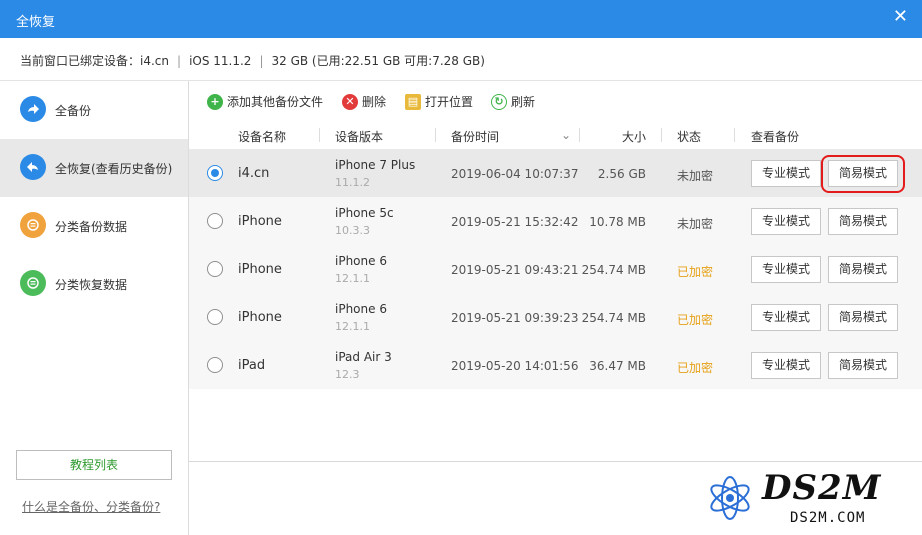 The image size is (922, 535). I want to click on device-ios-version: 11.1.2, so click(352, 182).